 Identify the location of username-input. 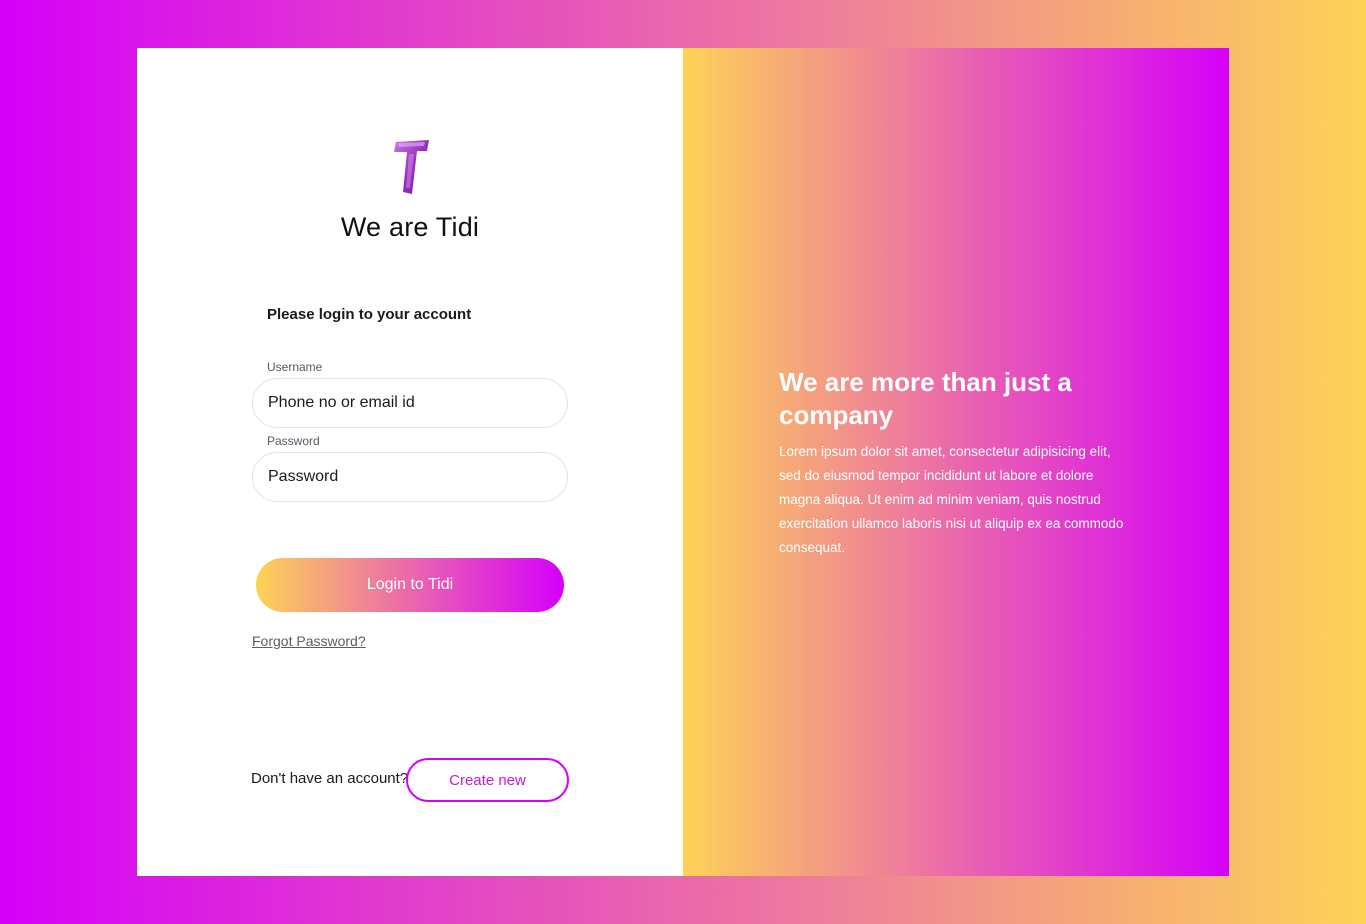
(410, 403).